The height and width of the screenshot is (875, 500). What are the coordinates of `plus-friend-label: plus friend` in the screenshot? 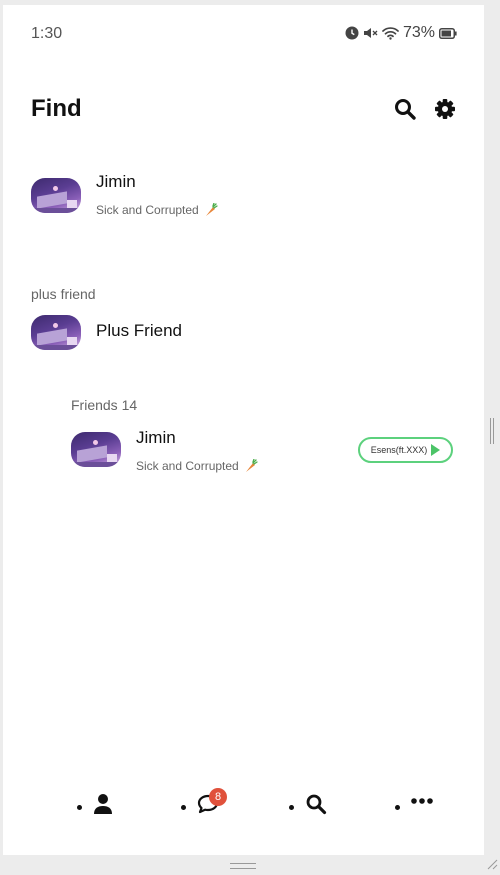 It's located at (63, 294).